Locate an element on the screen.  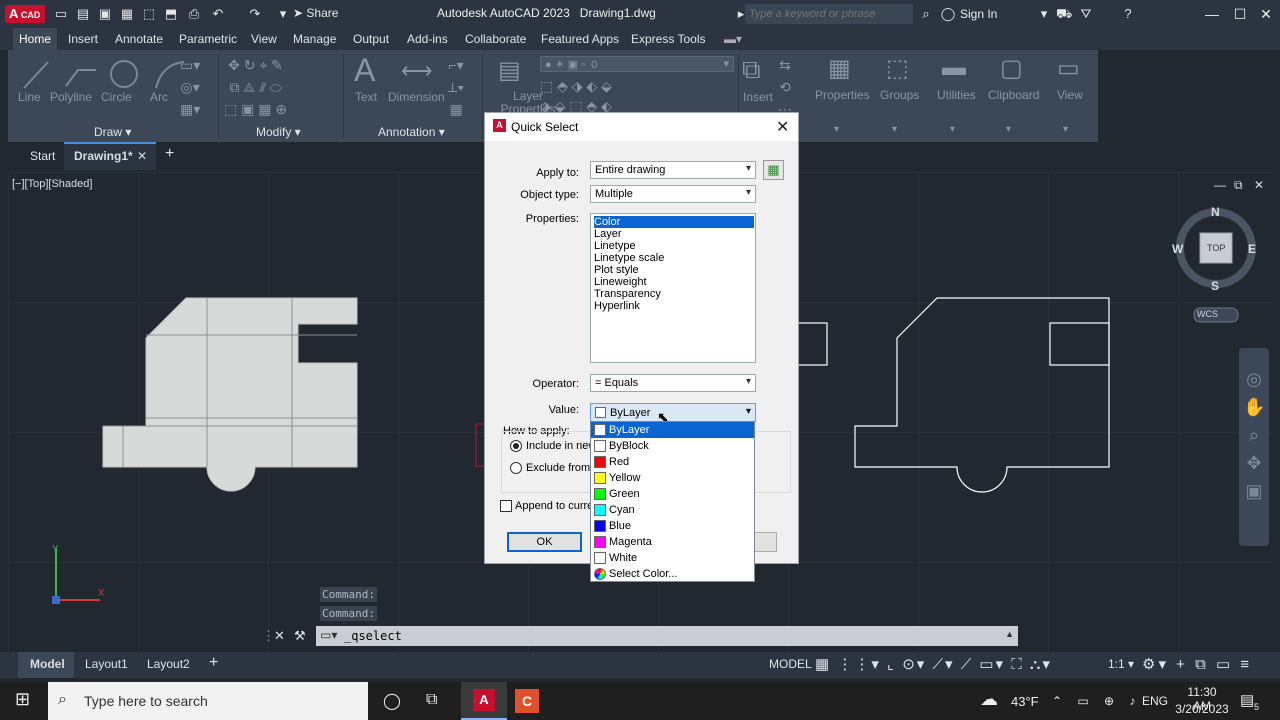
viewport-restore-icon: ⧉ is located at coordinates (1238, 185).